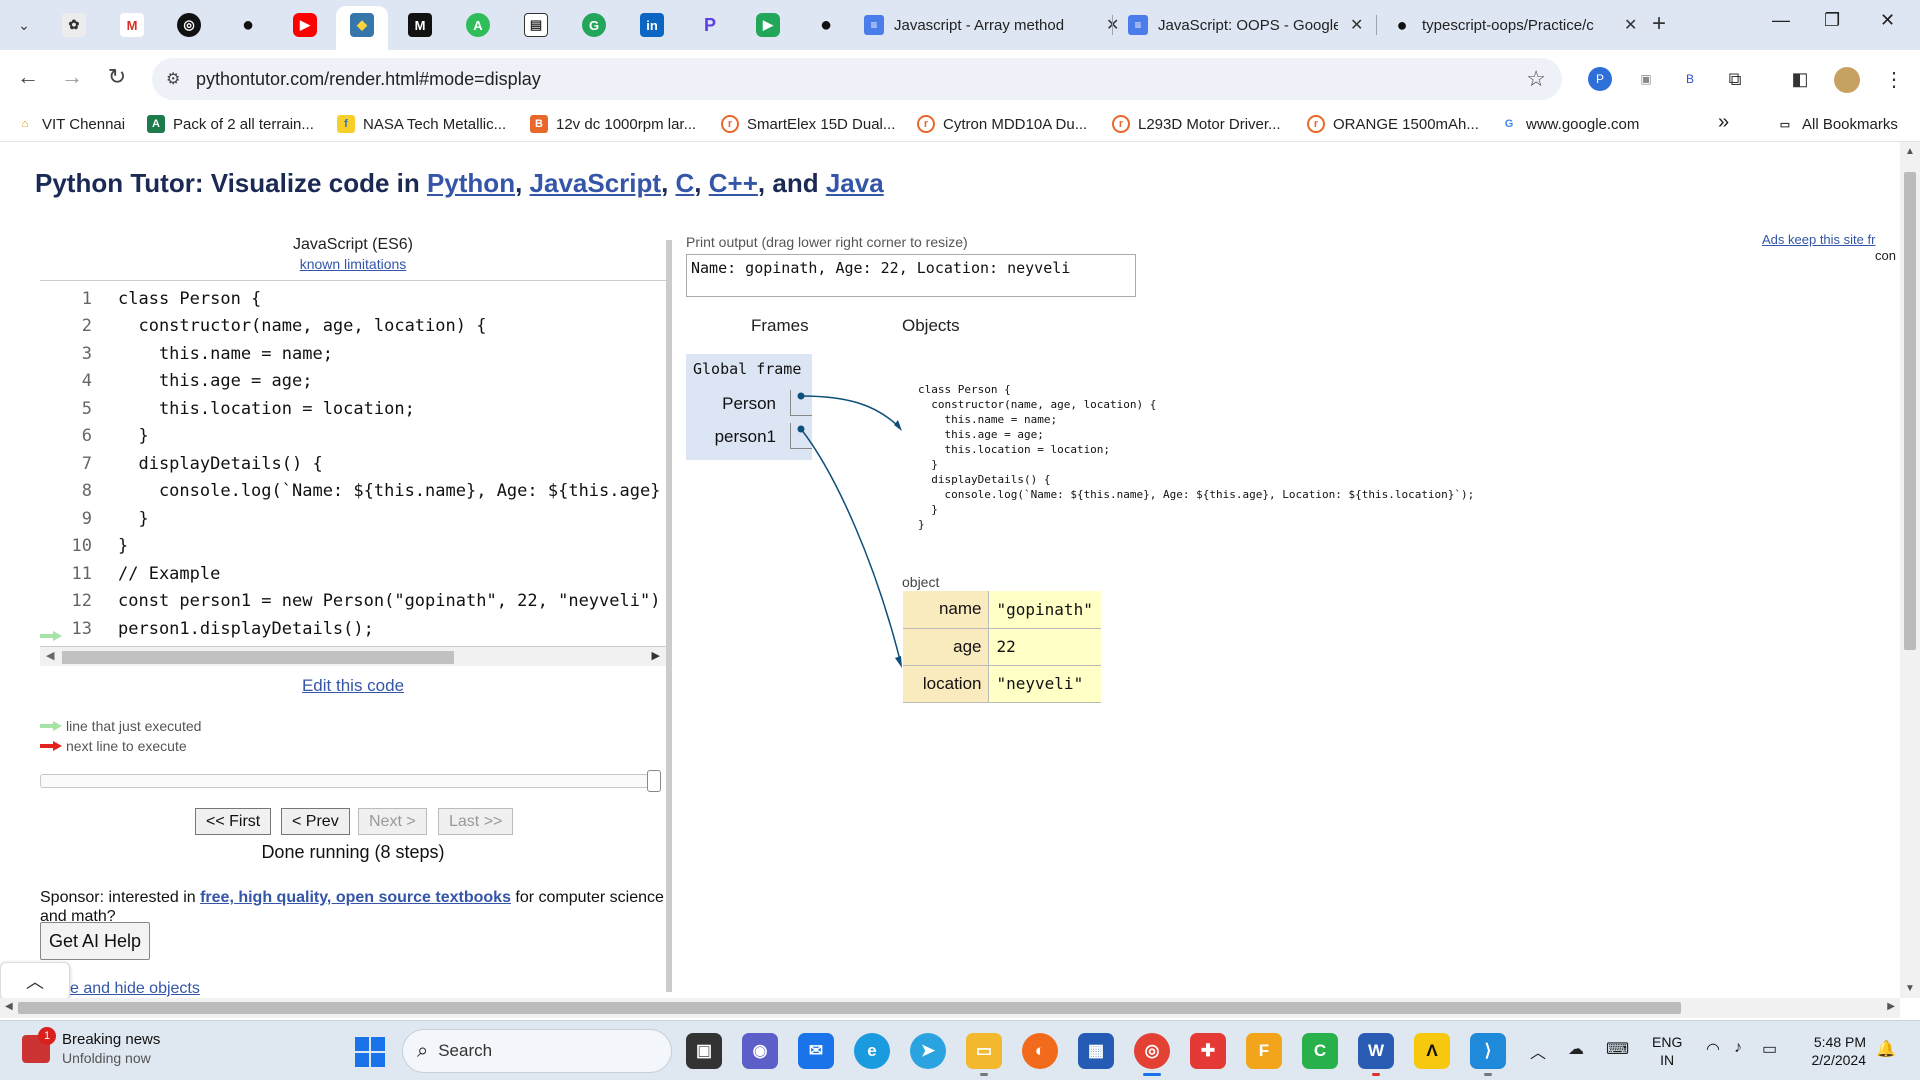  Describe the element at coordinates (537, 1051) in the screenshot. I see `taskbar-search: ⌕ Search` at that location.